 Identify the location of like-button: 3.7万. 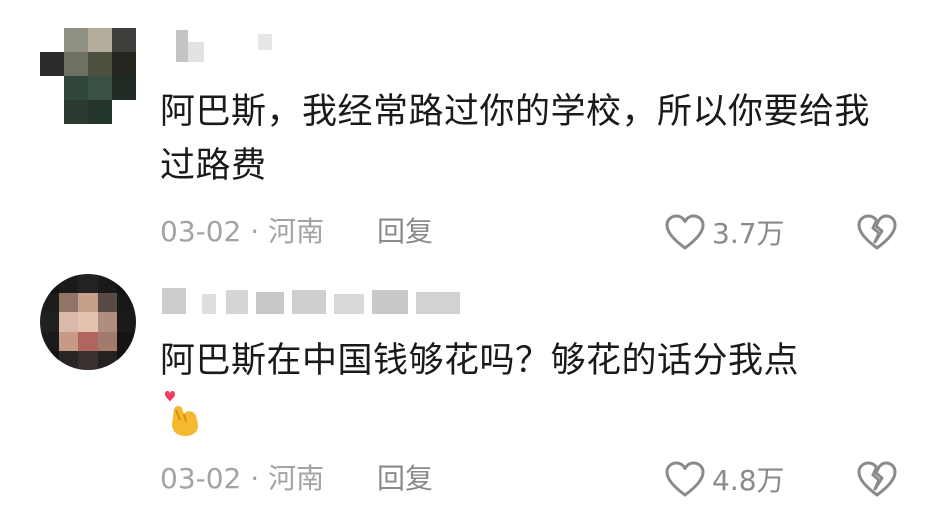
(724, 232).